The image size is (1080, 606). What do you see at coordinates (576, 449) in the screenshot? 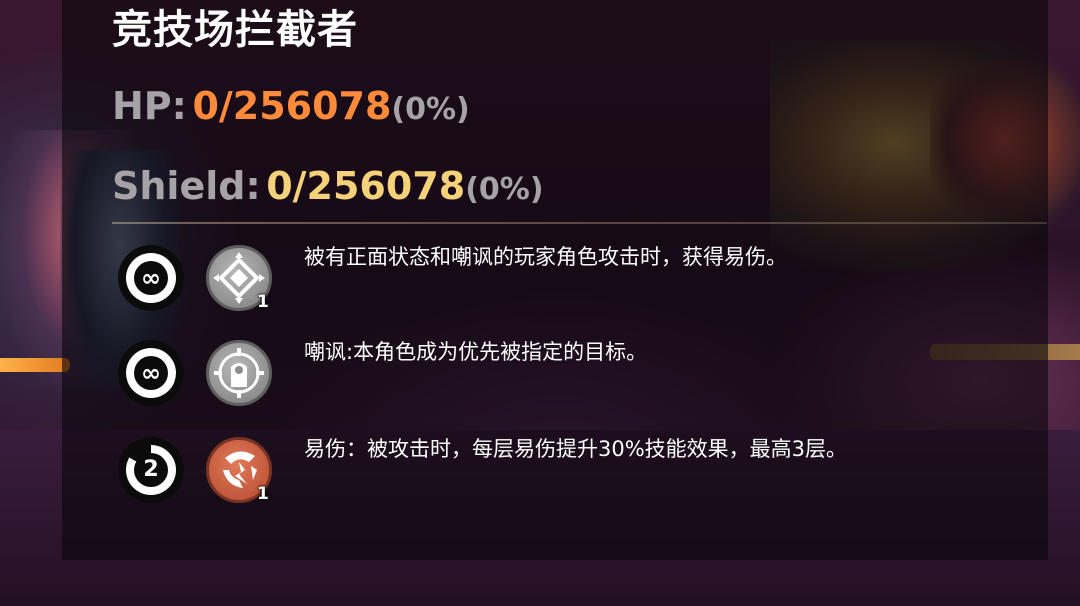
I see `effect-description: 易伤：被攻击时，每层易伤提升30%技能效果，最高3层。` at bounding box center [576, 449].